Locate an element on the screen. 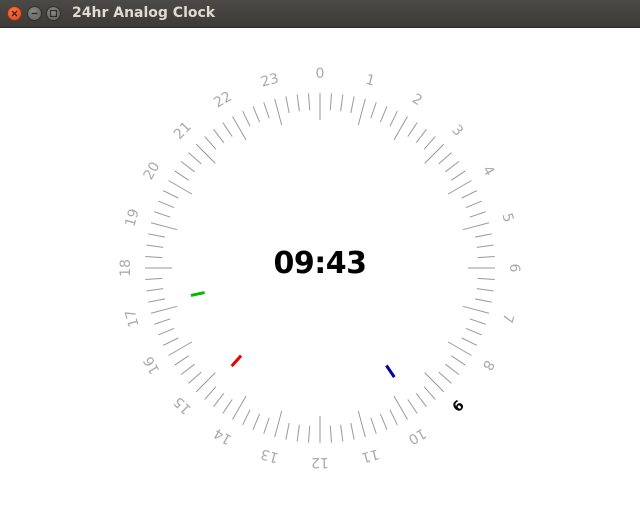 The height and width of the screenshot is (508, 640). hour-label: 18 is located at coordinates (126, 268).